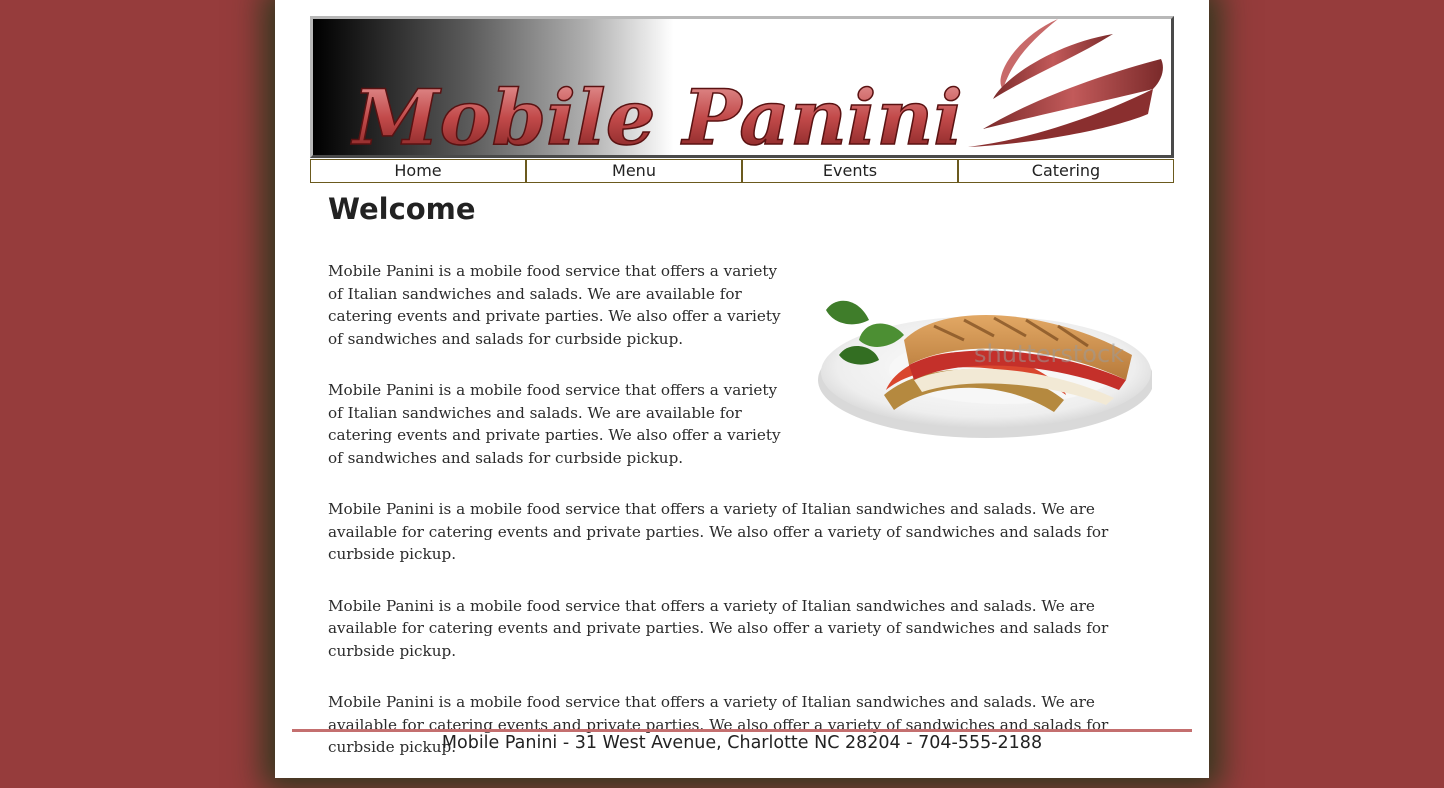  Describe the element at coordinates (1049, 354) in the screenshot. I see `photo-watermark: shutterstock` at that location.